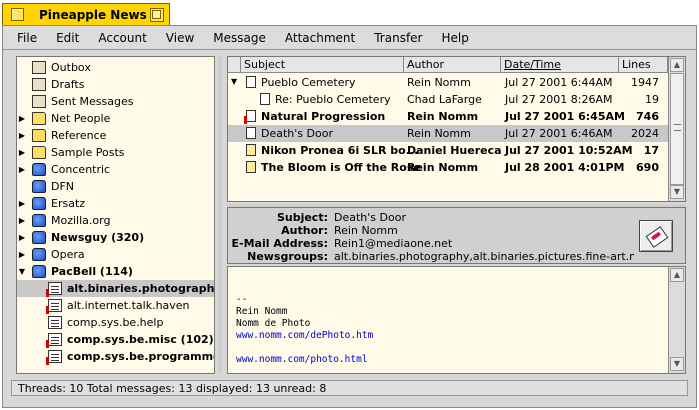 The height and width of the screenshot is (410, 699). What do you see at coordinates (39, 67) in the screenshot?
I see `outbox-icon` at bounding box center [39, 67].